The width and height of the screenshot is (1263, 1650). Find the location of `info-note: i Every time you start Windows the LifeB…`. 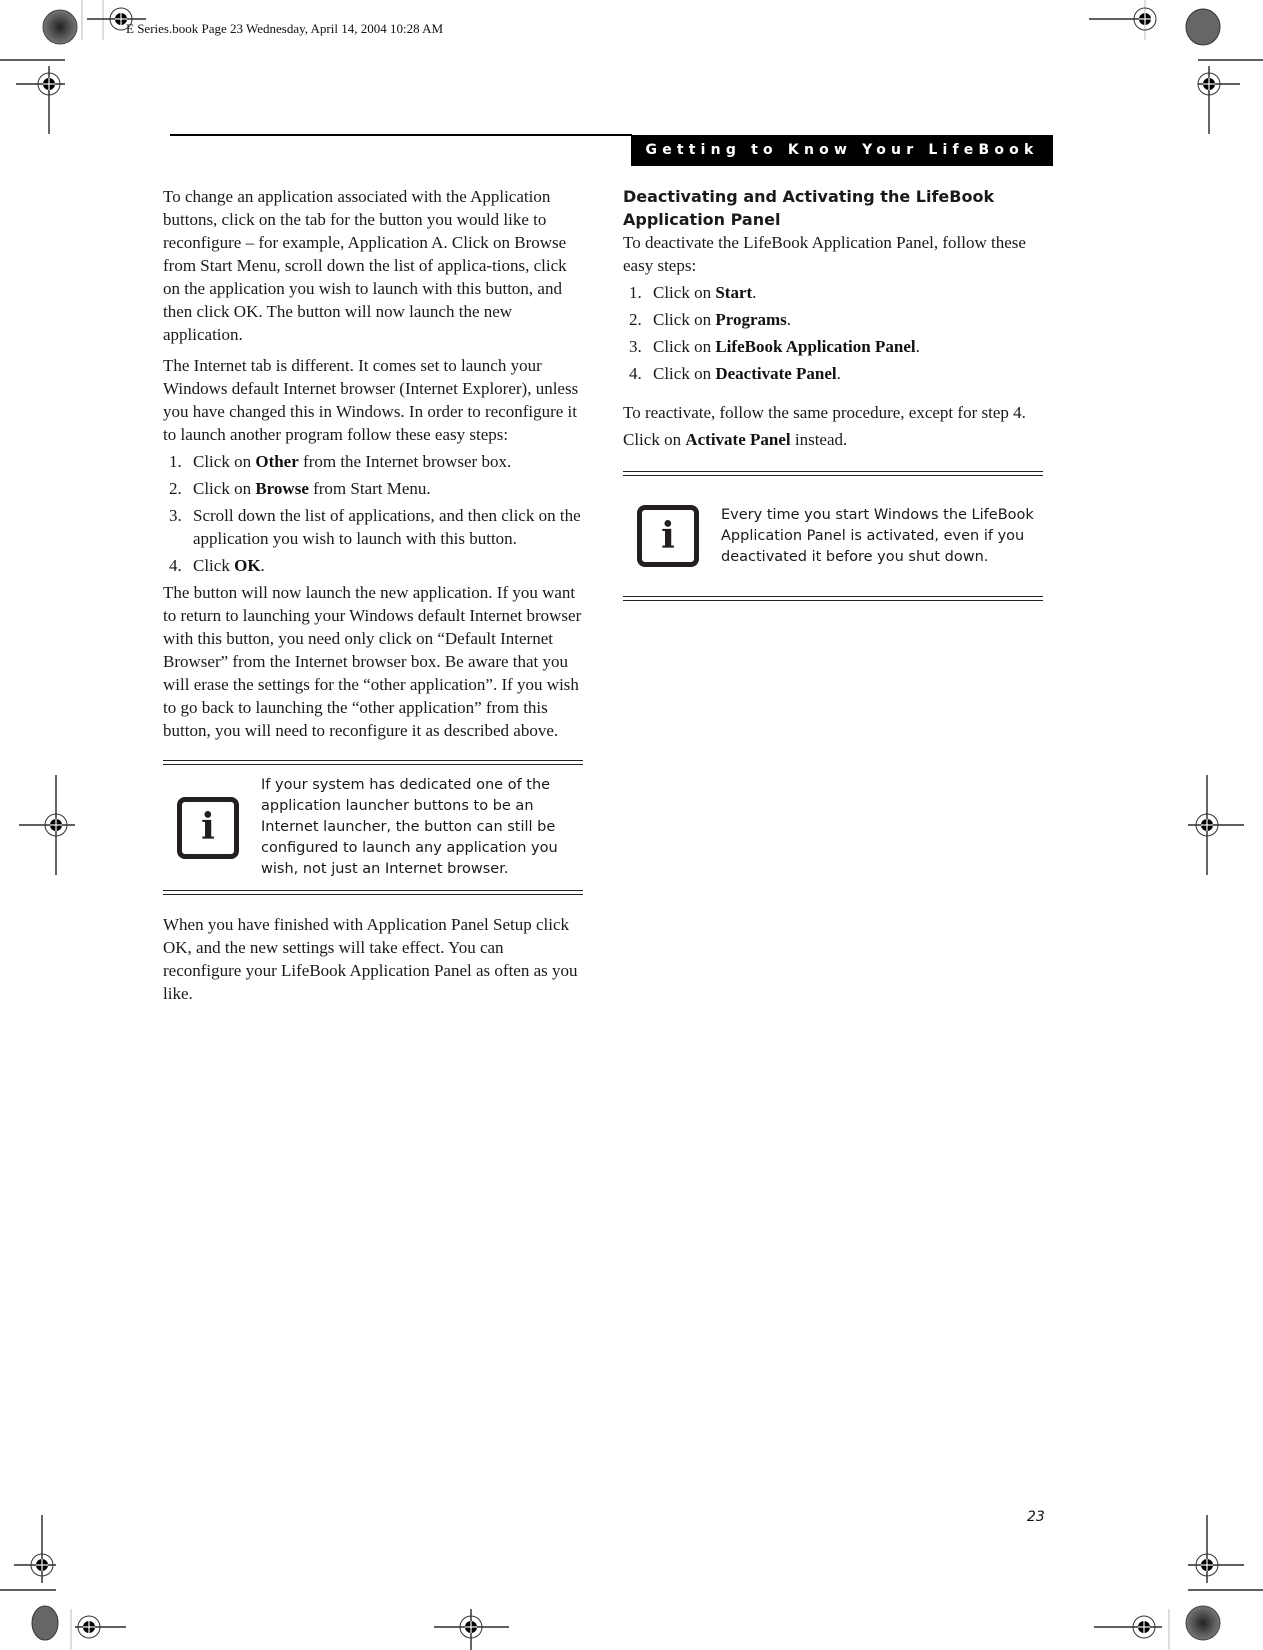

info-note: i Every time you start Windows the LifeB… is located at coordinates (833, 536).